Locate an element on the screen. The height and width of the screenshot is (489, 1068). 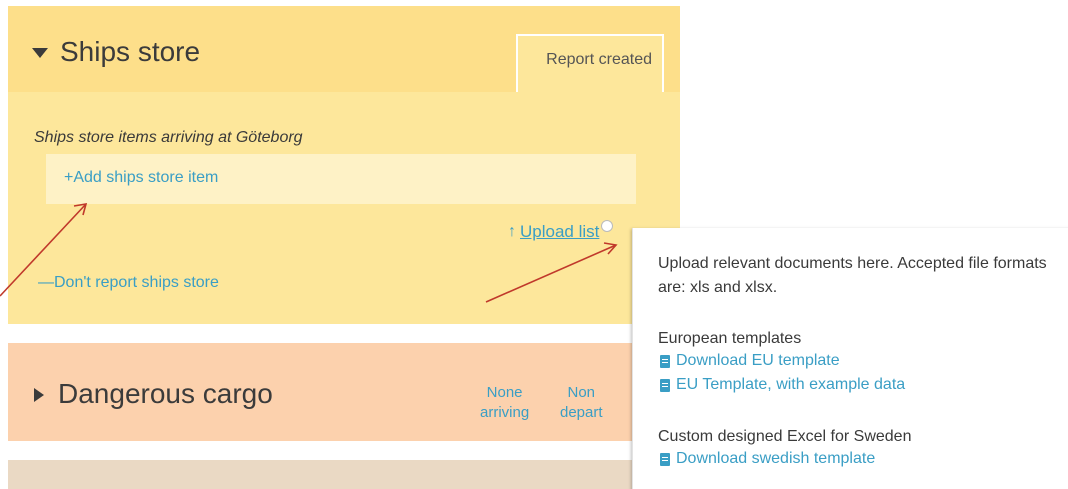
european-templates-heading: European templates is located at coordinates (730, 338).